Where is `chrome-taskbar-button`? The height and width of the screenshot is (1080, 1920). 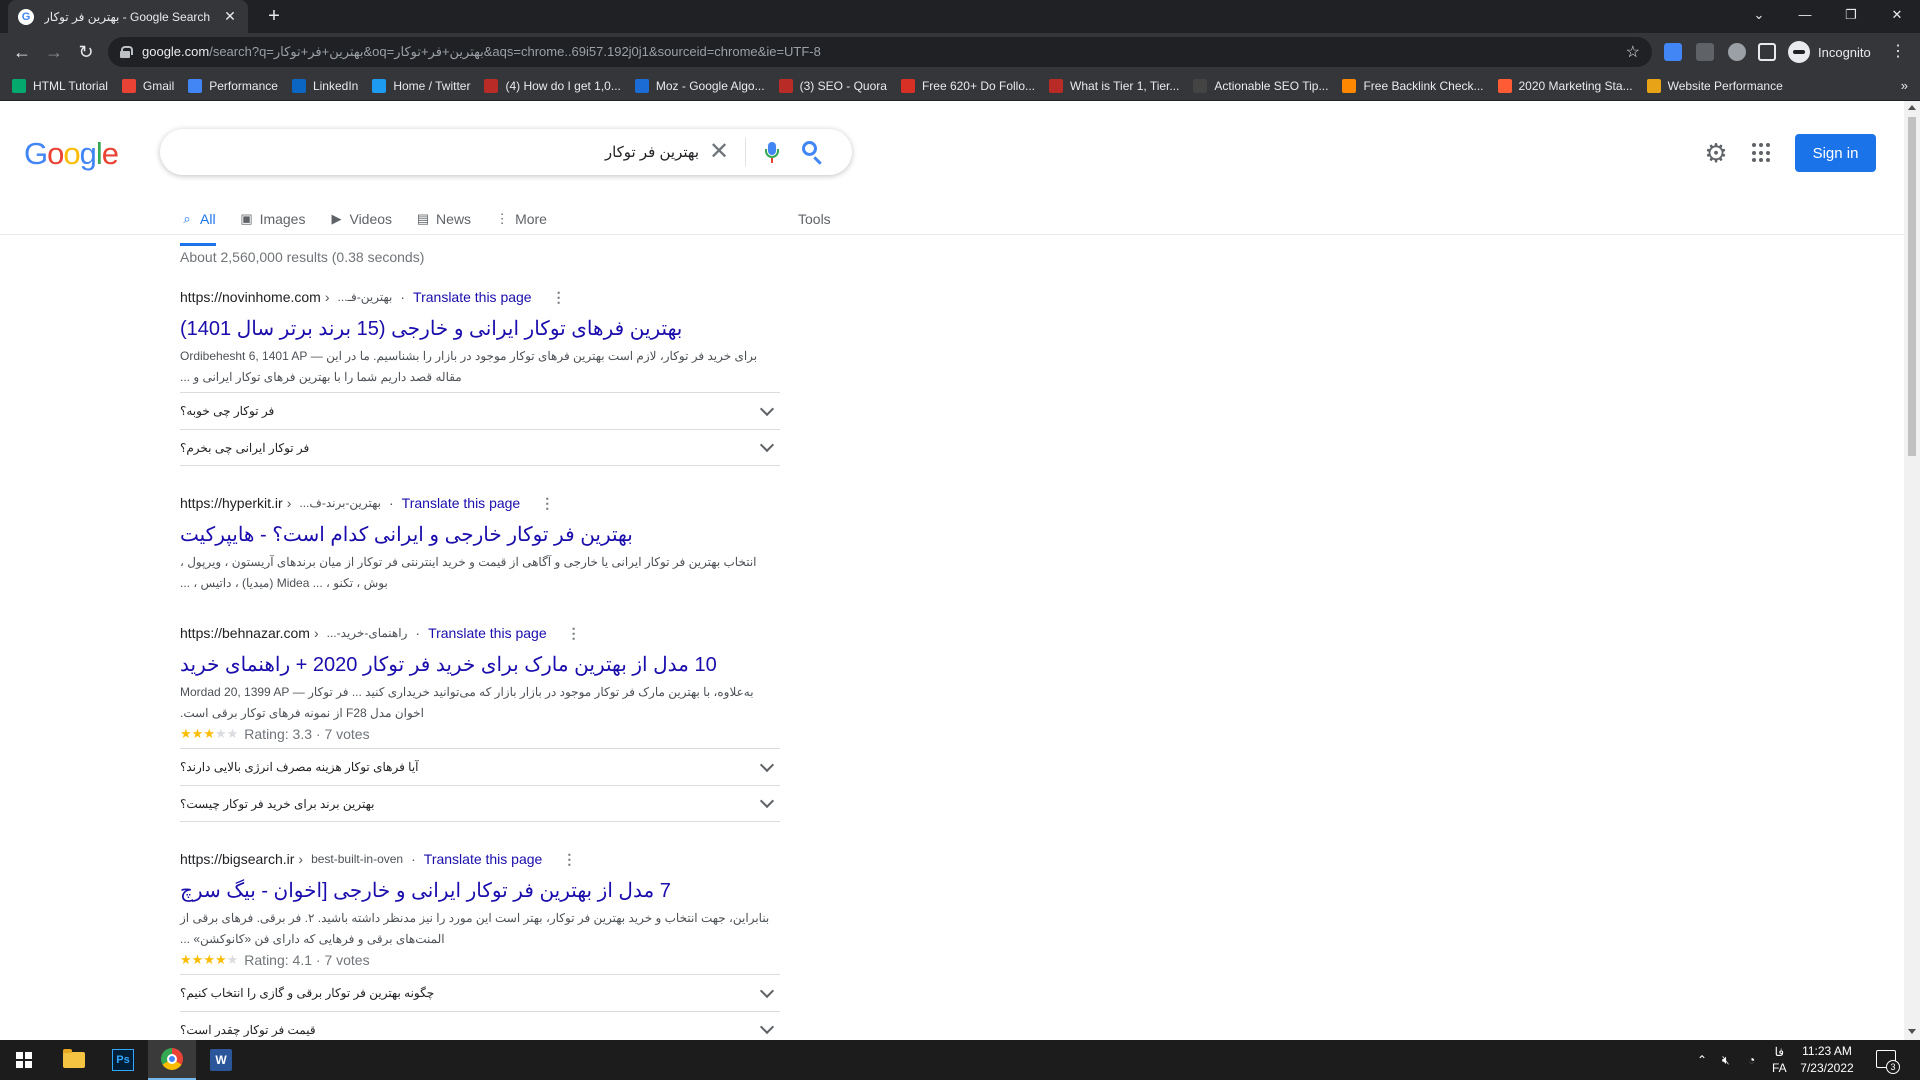
chrome-taskbar-button is located at coordinates (172, 1060).